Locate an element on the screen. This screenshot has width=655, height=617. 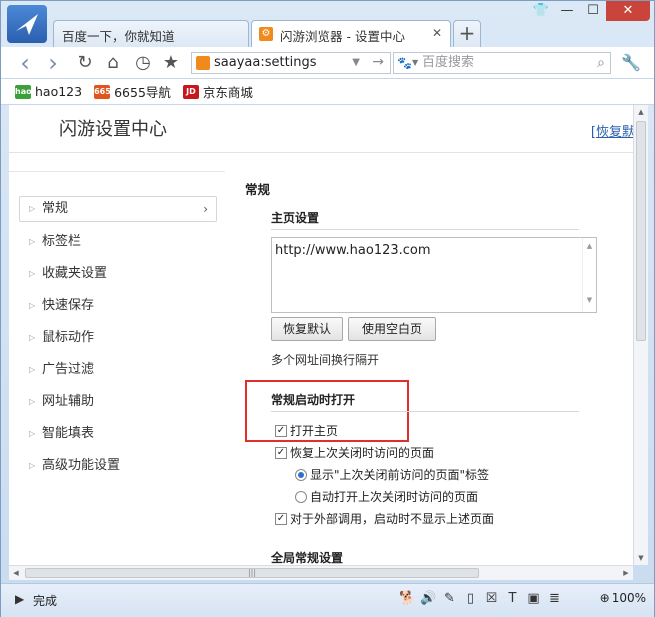
tab-baidu: 百度一下，你就知道 is located at coordinates (151, 33).